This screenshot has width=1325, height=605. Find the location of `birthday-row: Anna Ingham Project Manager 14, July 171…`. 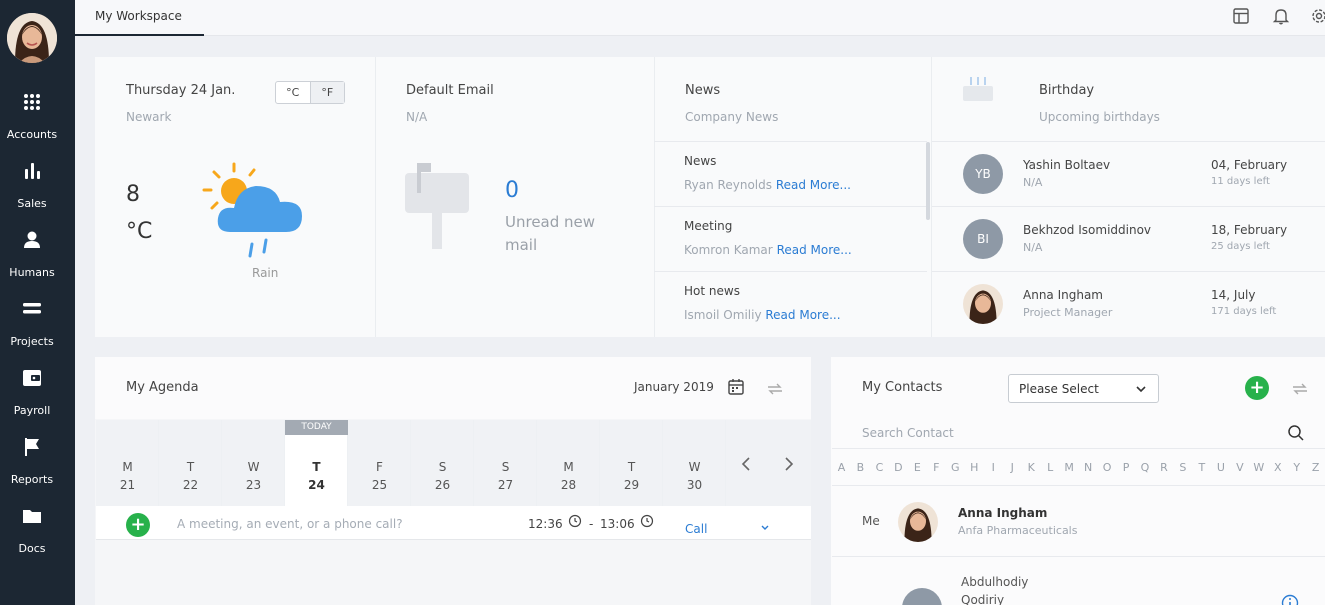

birthday-row: Anna Ingham Project Manager 14, July 171… is located at coordinates (1128, 303).